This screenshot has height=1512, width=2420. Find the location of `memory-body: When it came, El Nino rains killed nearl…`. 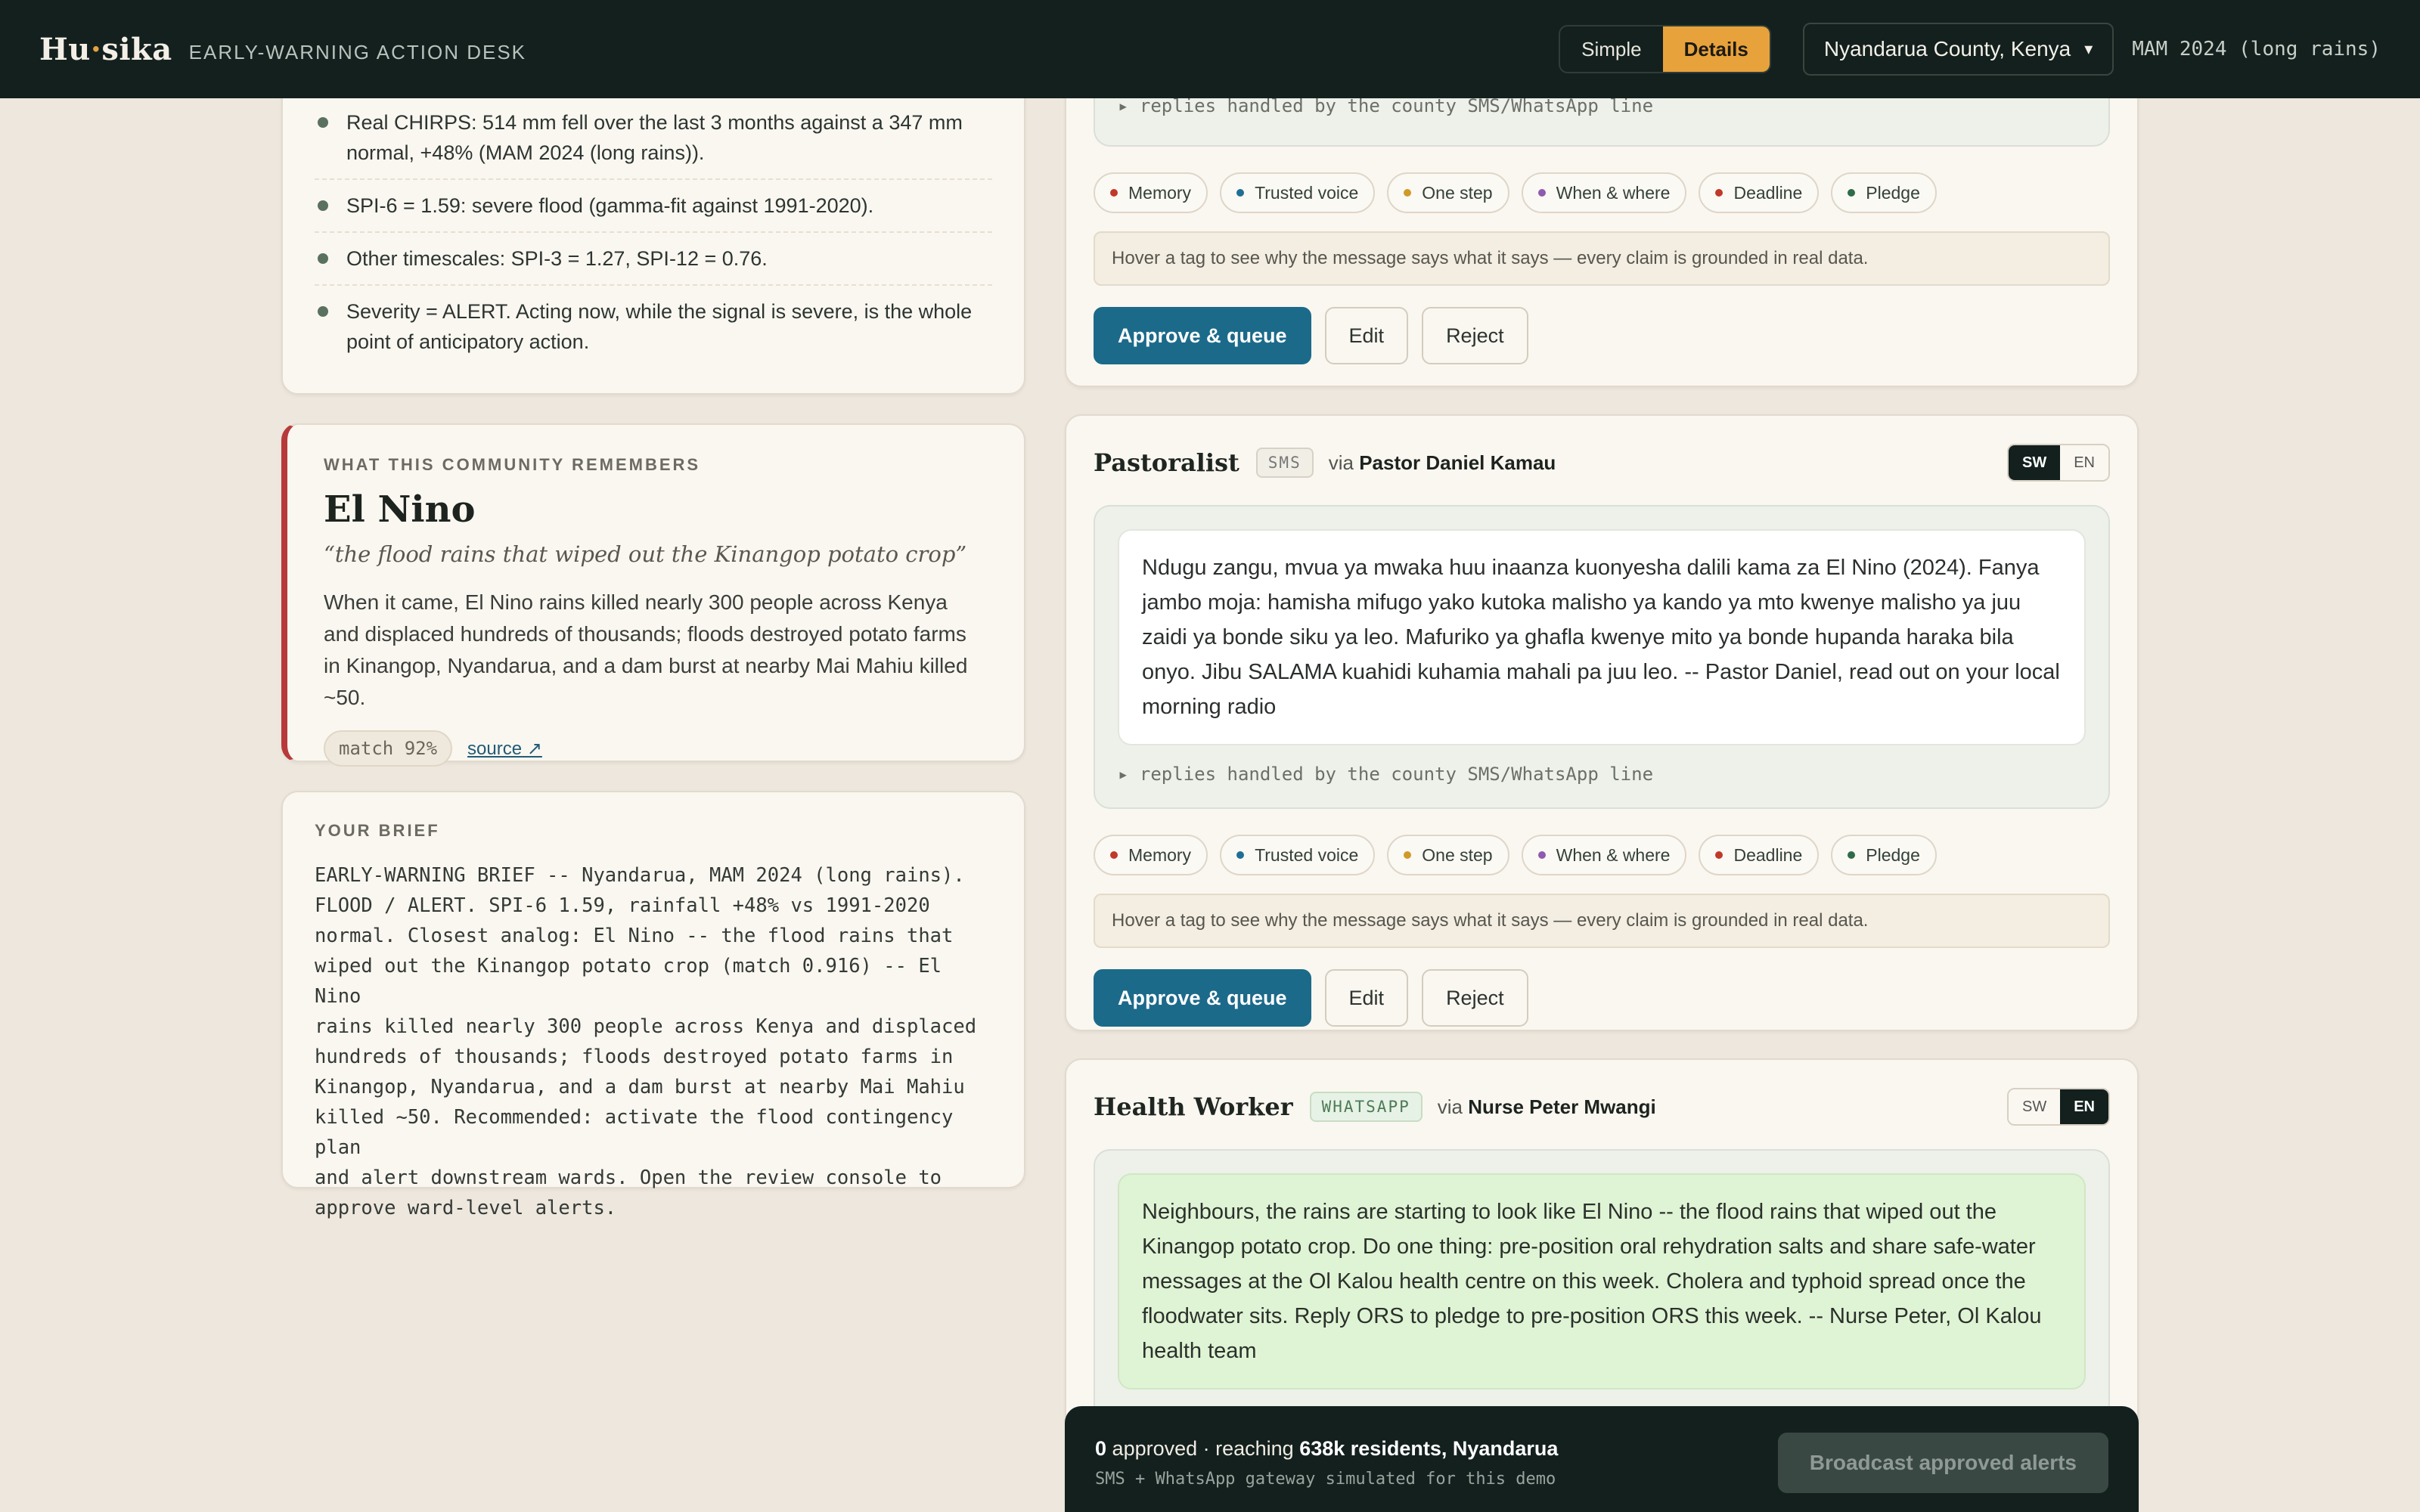

memory-body: When it came, El Nino rains killed nearl… is located at coordinates (646, 649).